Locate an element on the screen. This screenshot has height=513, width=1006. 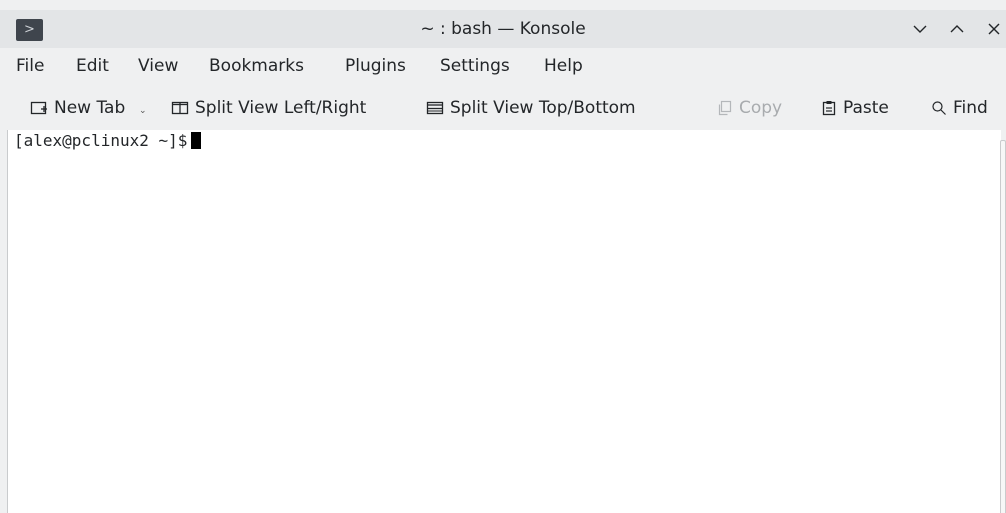
menu-settings: Settings is located at coordinates (475, 66).